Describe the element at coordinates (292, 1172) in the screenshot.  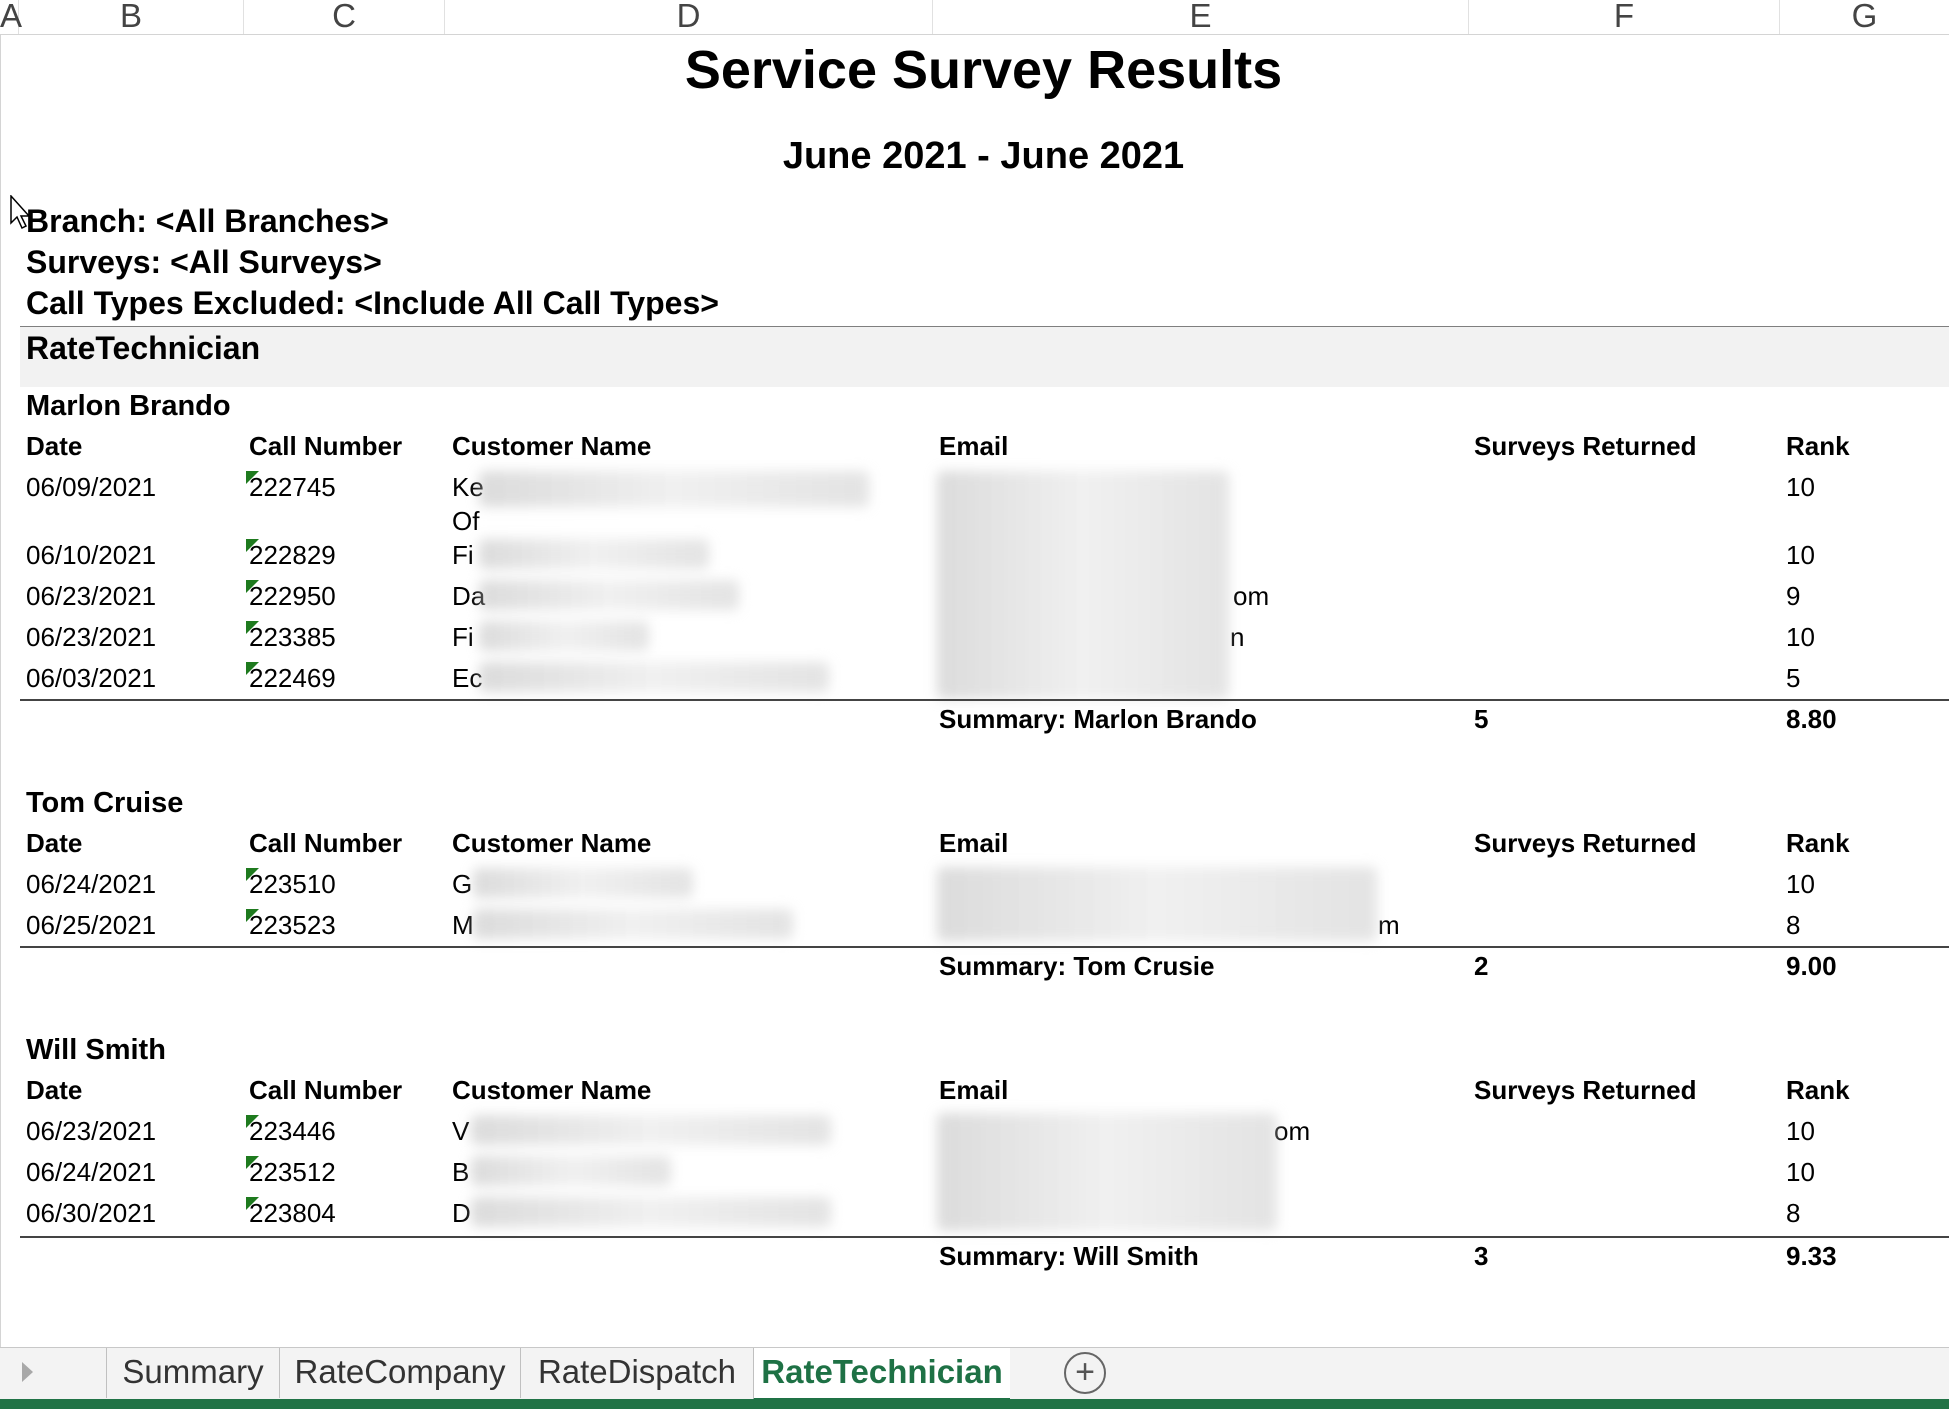
I see `cell-call-number: 223512` at that location.